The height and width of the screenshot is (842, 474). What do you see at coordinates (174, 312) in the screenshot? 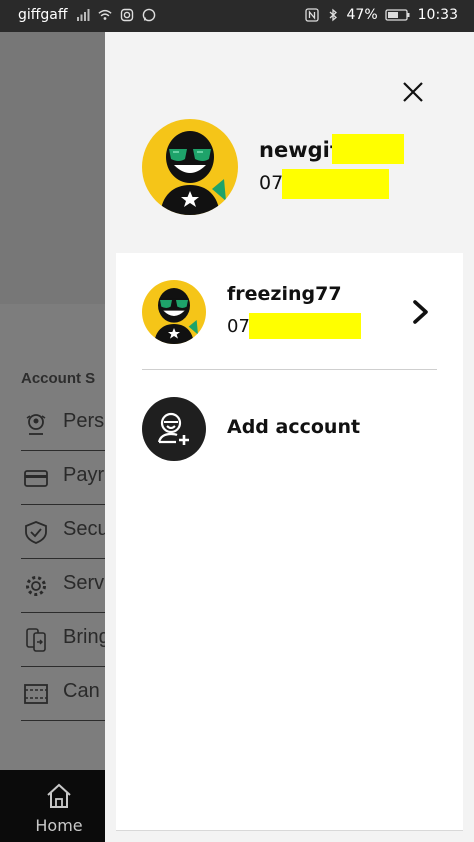
I see `account-avatar` at bounding box center [174, 312].